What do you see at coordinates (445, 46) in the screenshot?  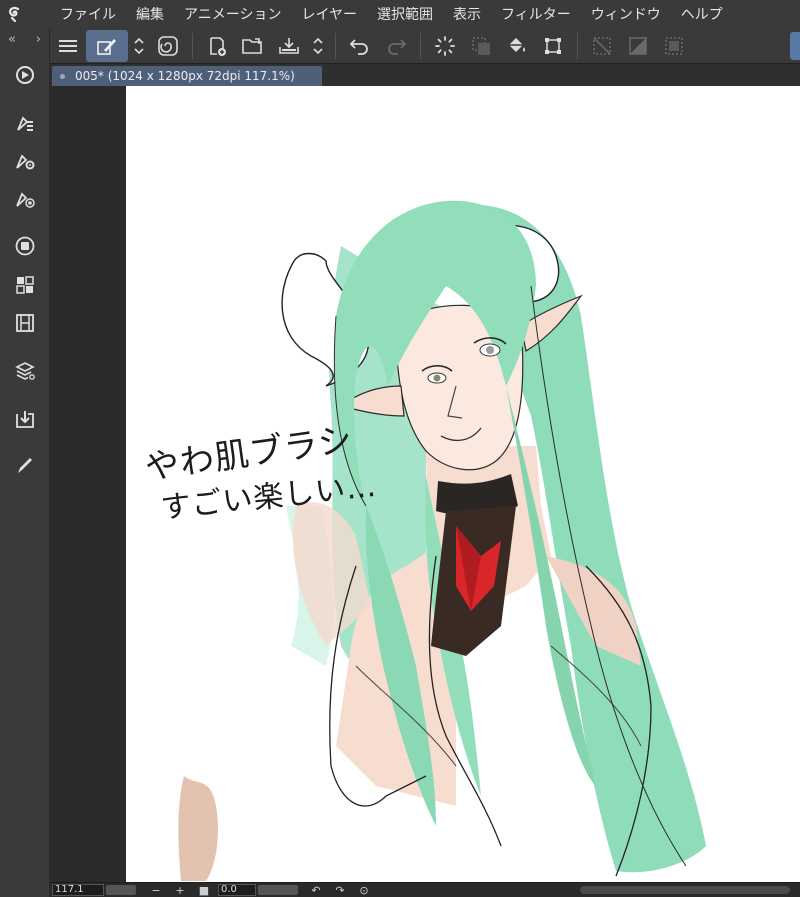 I see `loading-spinner-icon` at bounding box center [445, 46].